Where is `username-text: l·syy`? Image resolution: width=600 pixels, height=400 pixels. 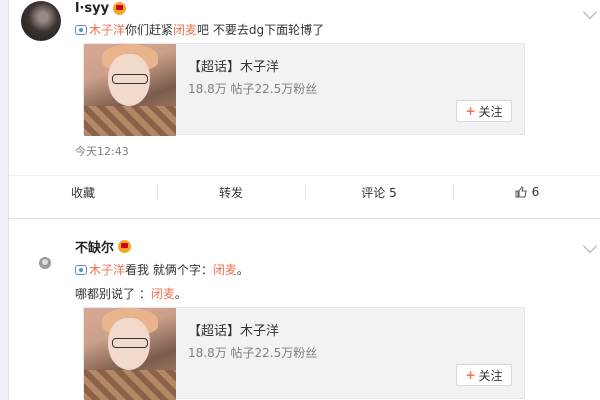
username-text: l·syy is located at coordinates (92, 8).